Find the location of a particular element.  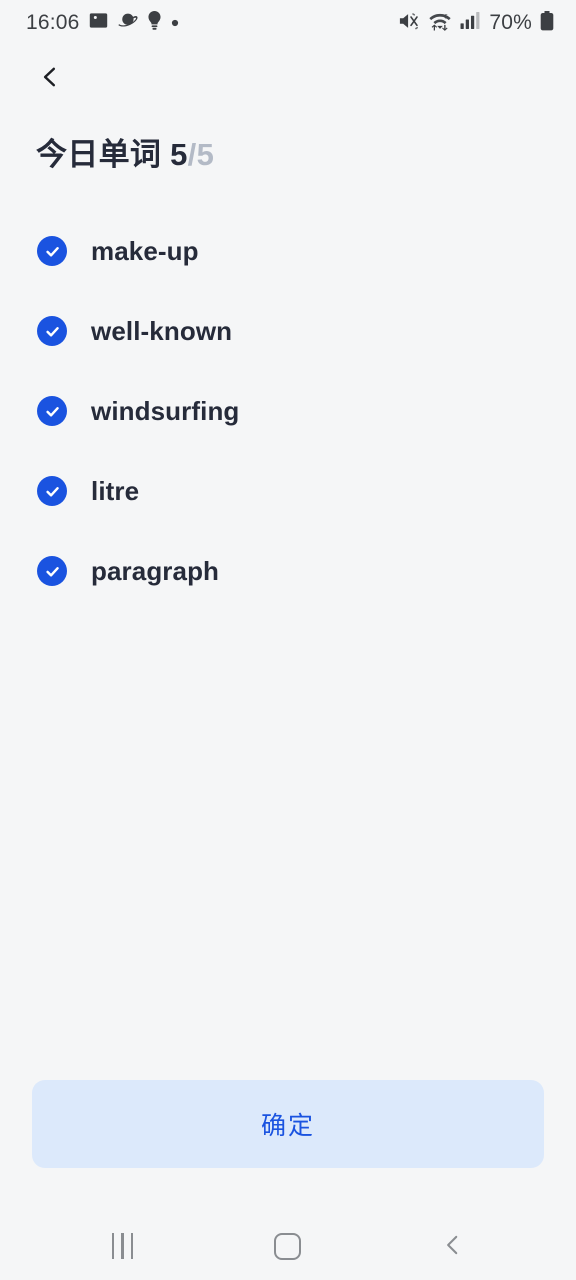

status-bar: 16:06 6 70% is located at coordinates (288, 23).